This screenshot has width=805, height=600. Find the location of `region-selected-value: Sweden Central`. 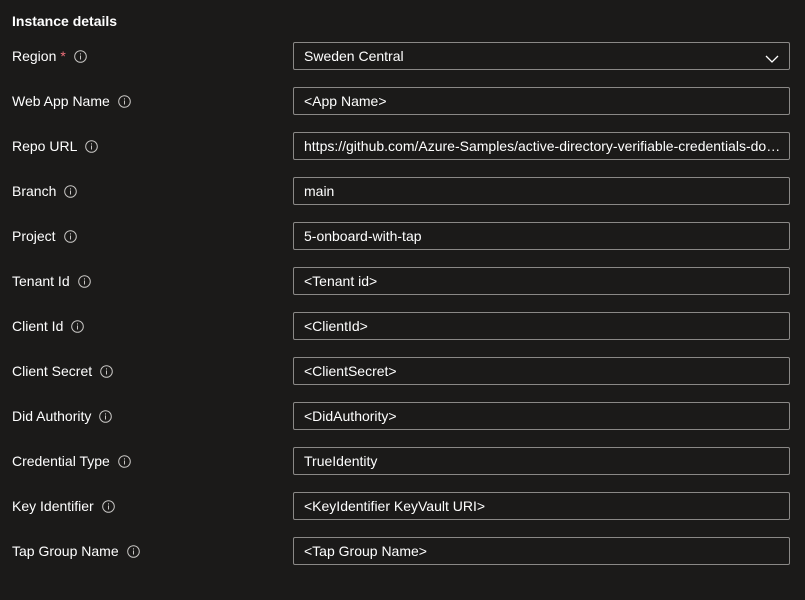

region-selected-value: Sweden Central is located at coordinates (354, 56).